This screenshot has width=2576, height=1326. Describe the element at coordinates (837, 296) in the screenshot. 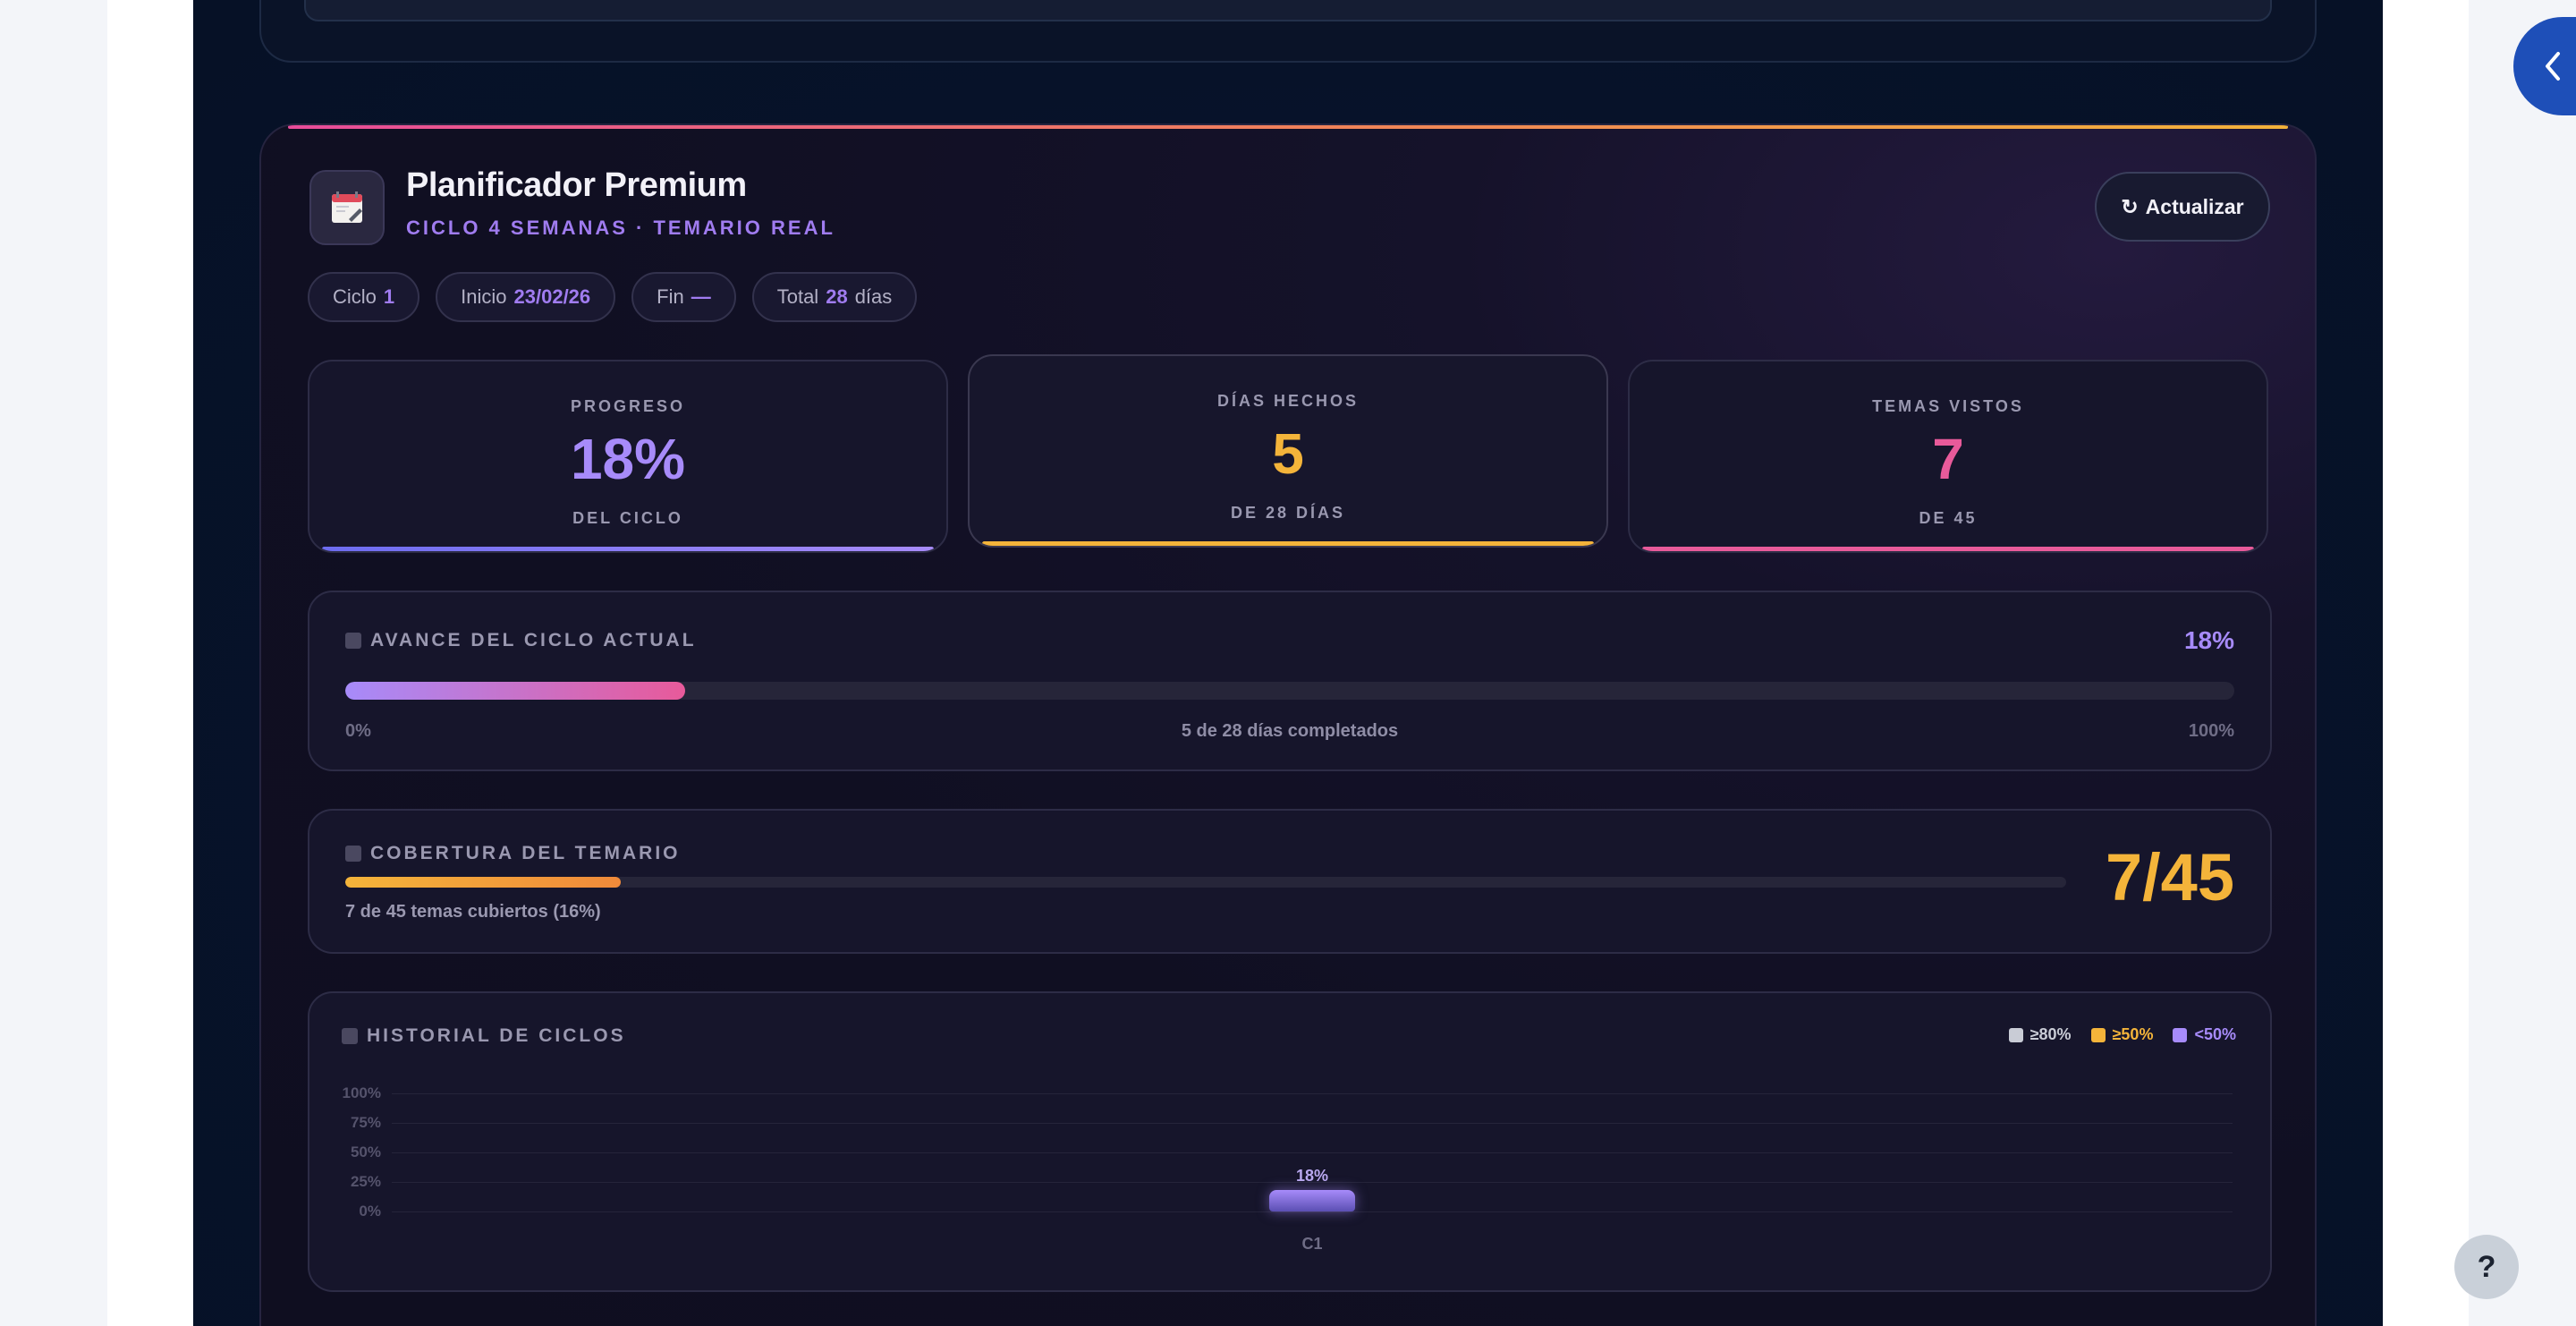

I see `chip-value: 28` at that location.